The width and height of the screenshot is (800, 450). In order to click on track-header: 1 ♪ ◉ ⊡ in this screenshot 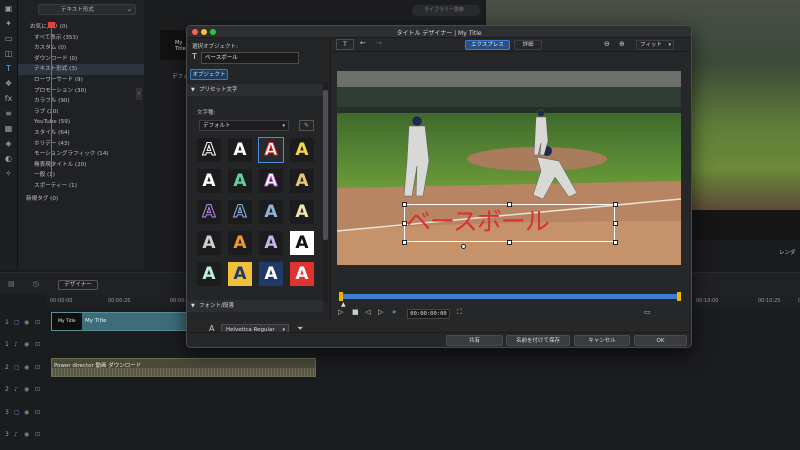, I will do `click(24, 345)`.